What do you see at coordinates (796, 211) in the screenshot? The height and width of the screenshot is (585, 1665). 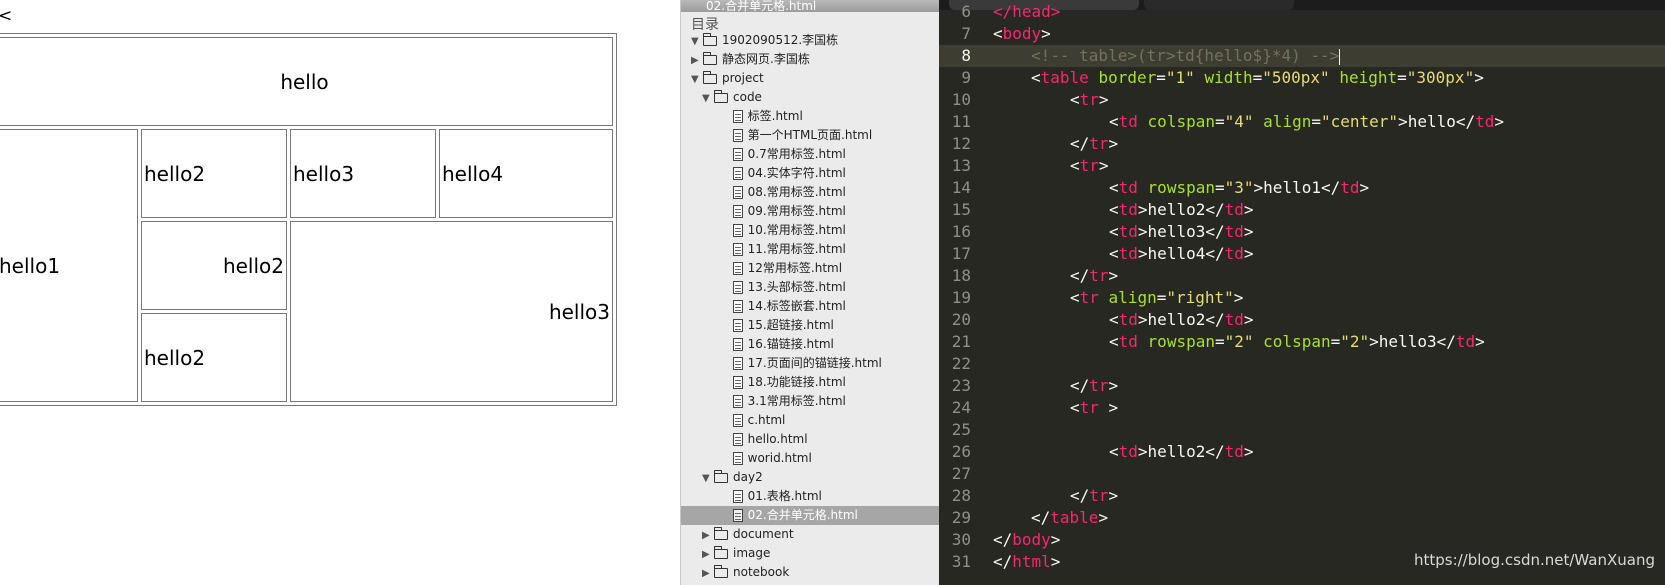 I see `tree-item-label: 09.常用标签.html` at bounding box center [796, 211].